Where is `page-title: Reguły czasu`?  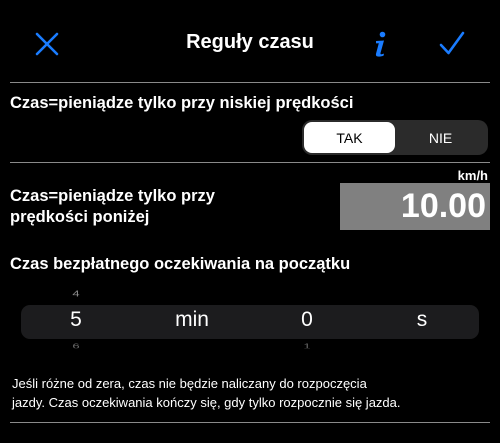 page-title: Reguły czasu is located at coordinates (250, 42).